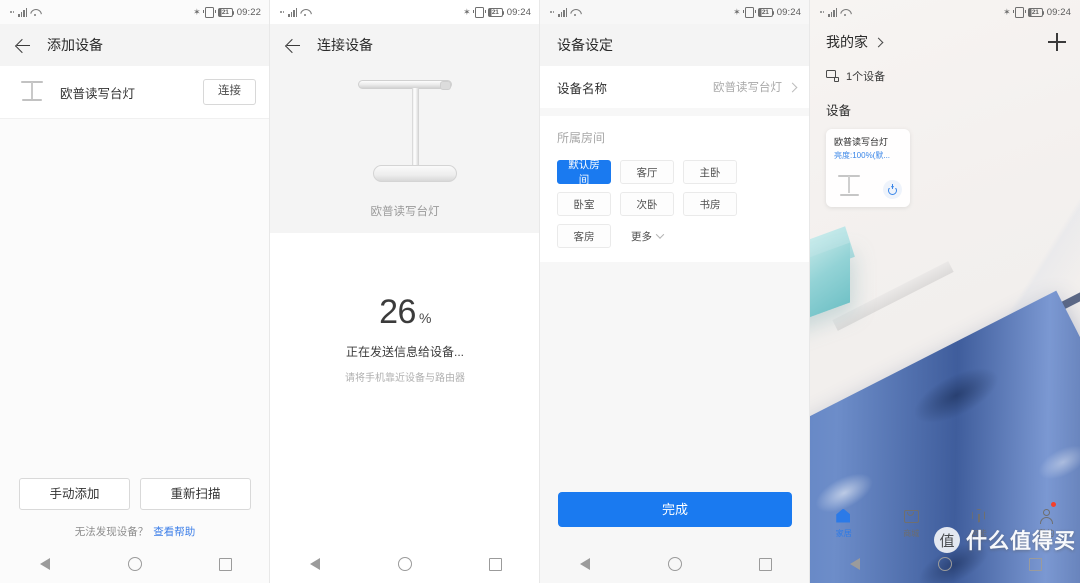 This screenshot has width=1080, height=583. I want to click on room-chip-bedroom: 卧室, so click(584, 204).